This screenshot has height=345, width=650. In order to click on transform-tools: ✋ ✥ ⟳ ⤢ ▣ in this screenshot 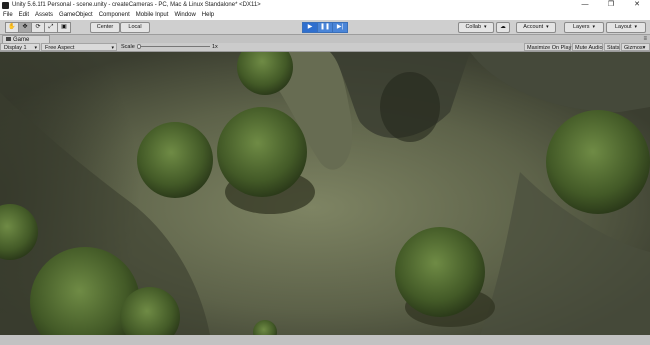, I will do `click(38, 27)`.